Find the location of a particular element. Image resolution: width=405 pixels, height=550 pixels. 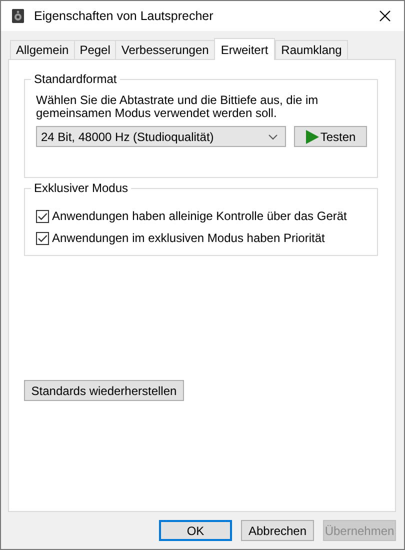

speaker-icon is located at coordinates (18, 16).